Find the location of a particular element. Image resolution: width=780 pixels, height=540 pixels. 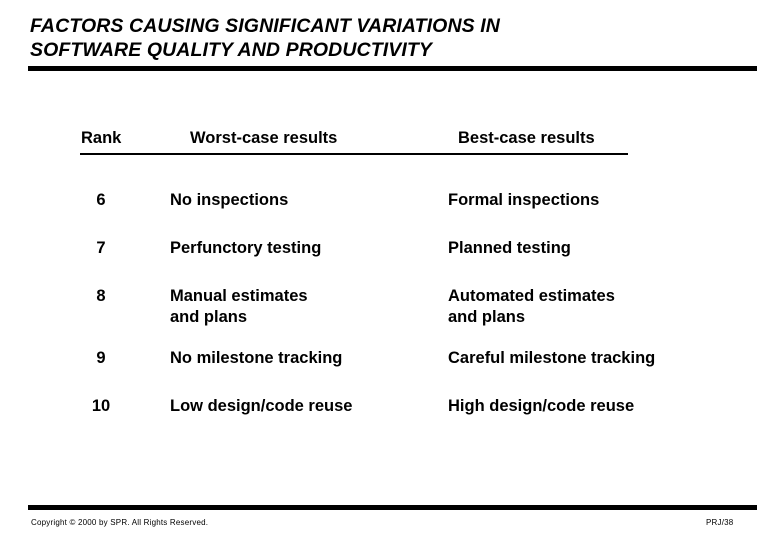

cell-worst-case: Low design/code reuse is located at coordinates (261, 406).